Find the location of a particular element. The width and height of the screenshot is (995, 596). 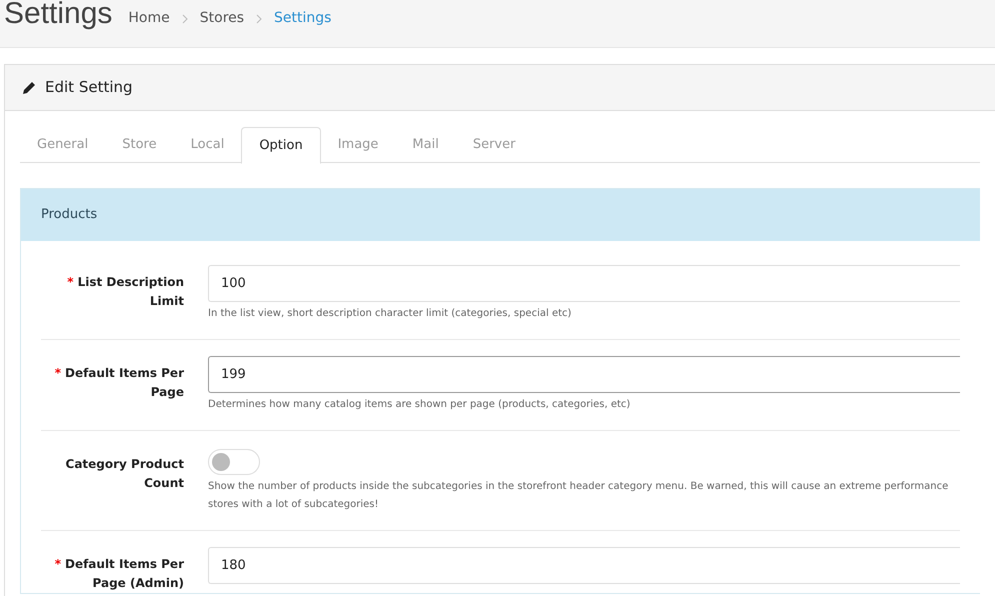

breadcrumb-link: Home is located at coordinates (149, 18).